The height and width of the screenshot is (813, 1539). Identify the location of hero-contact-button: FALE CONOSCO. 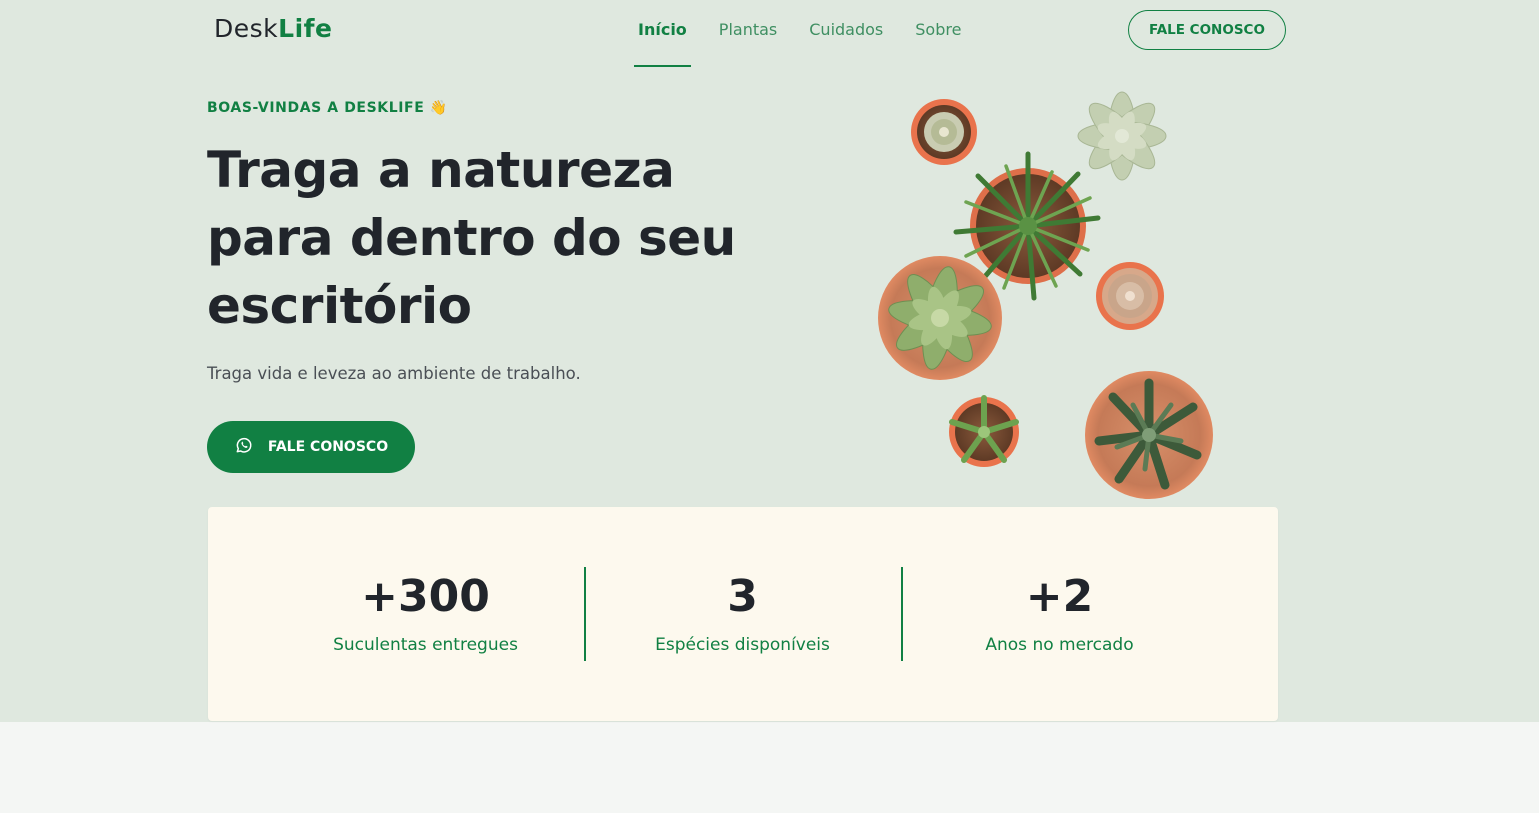
(311, 447).